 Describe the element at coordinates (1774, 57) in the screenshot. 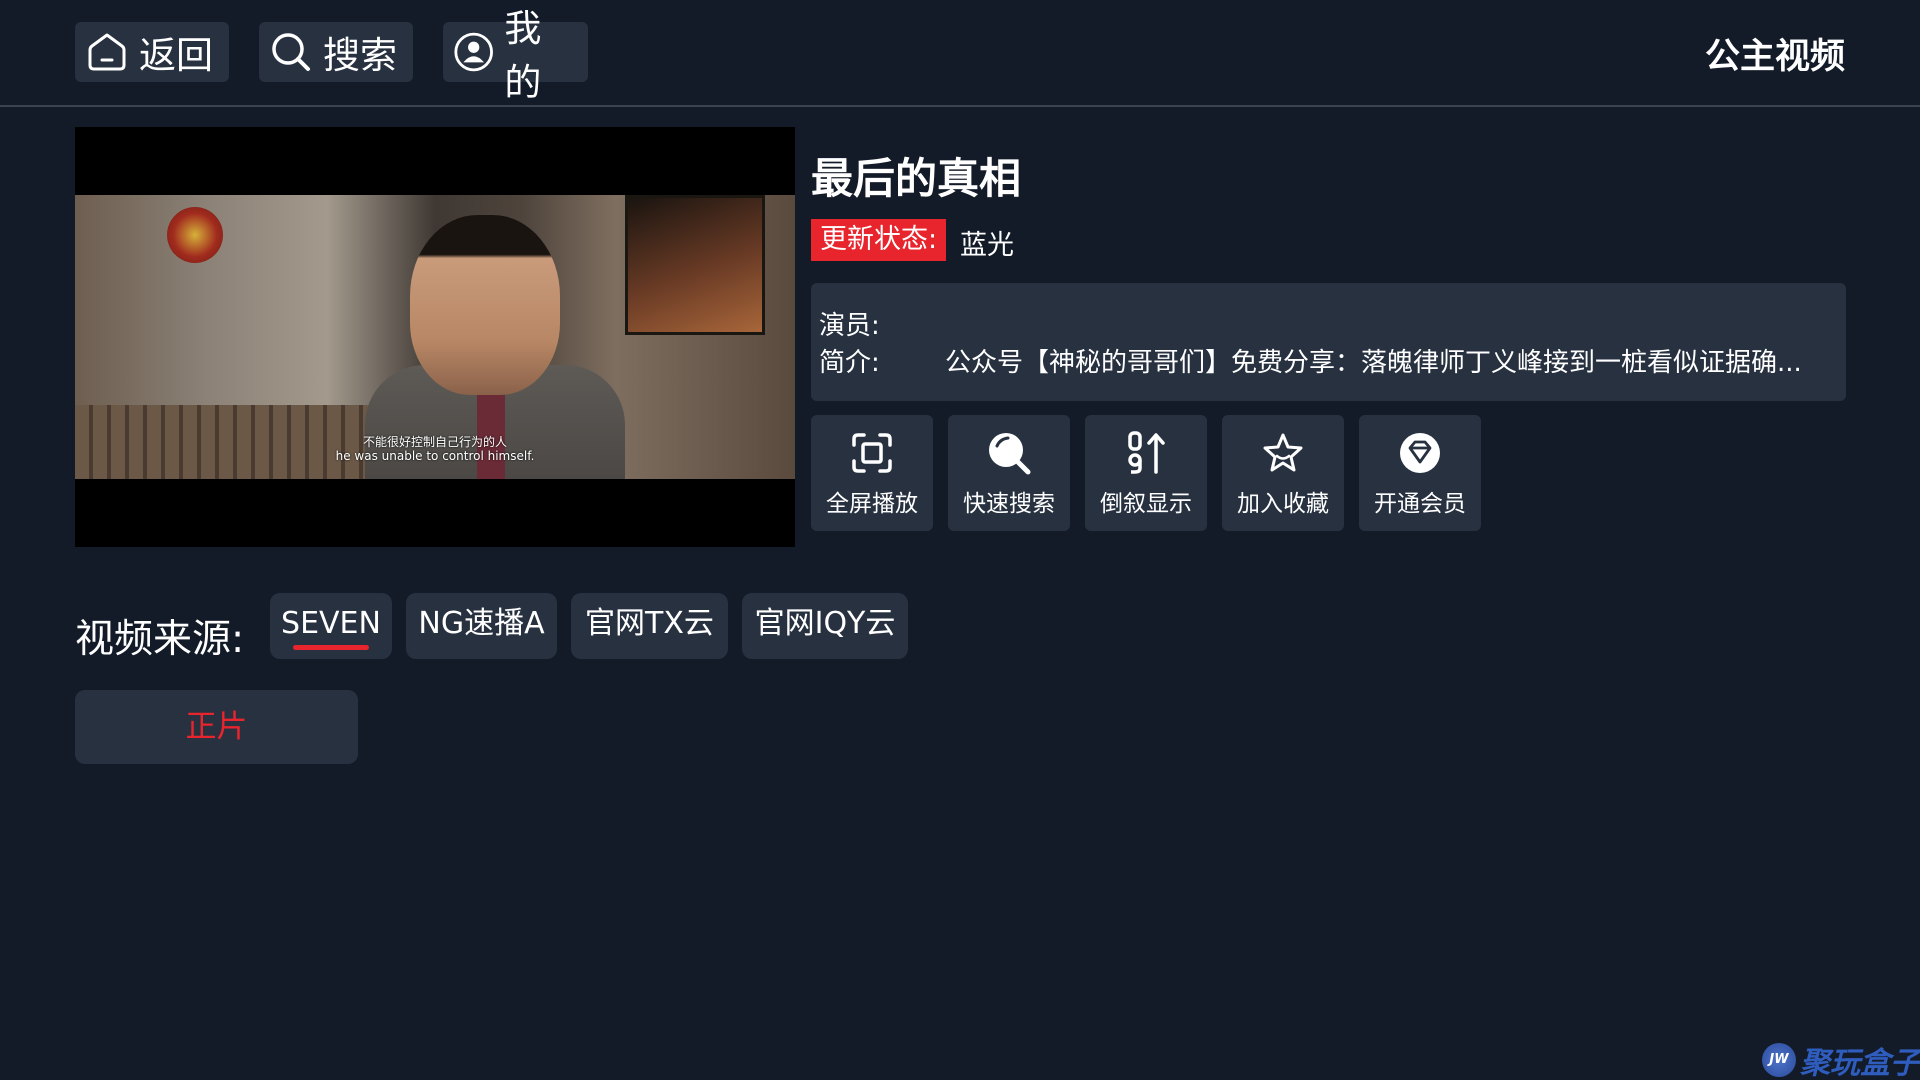

I see `app-brand: 公主视频` at that location.